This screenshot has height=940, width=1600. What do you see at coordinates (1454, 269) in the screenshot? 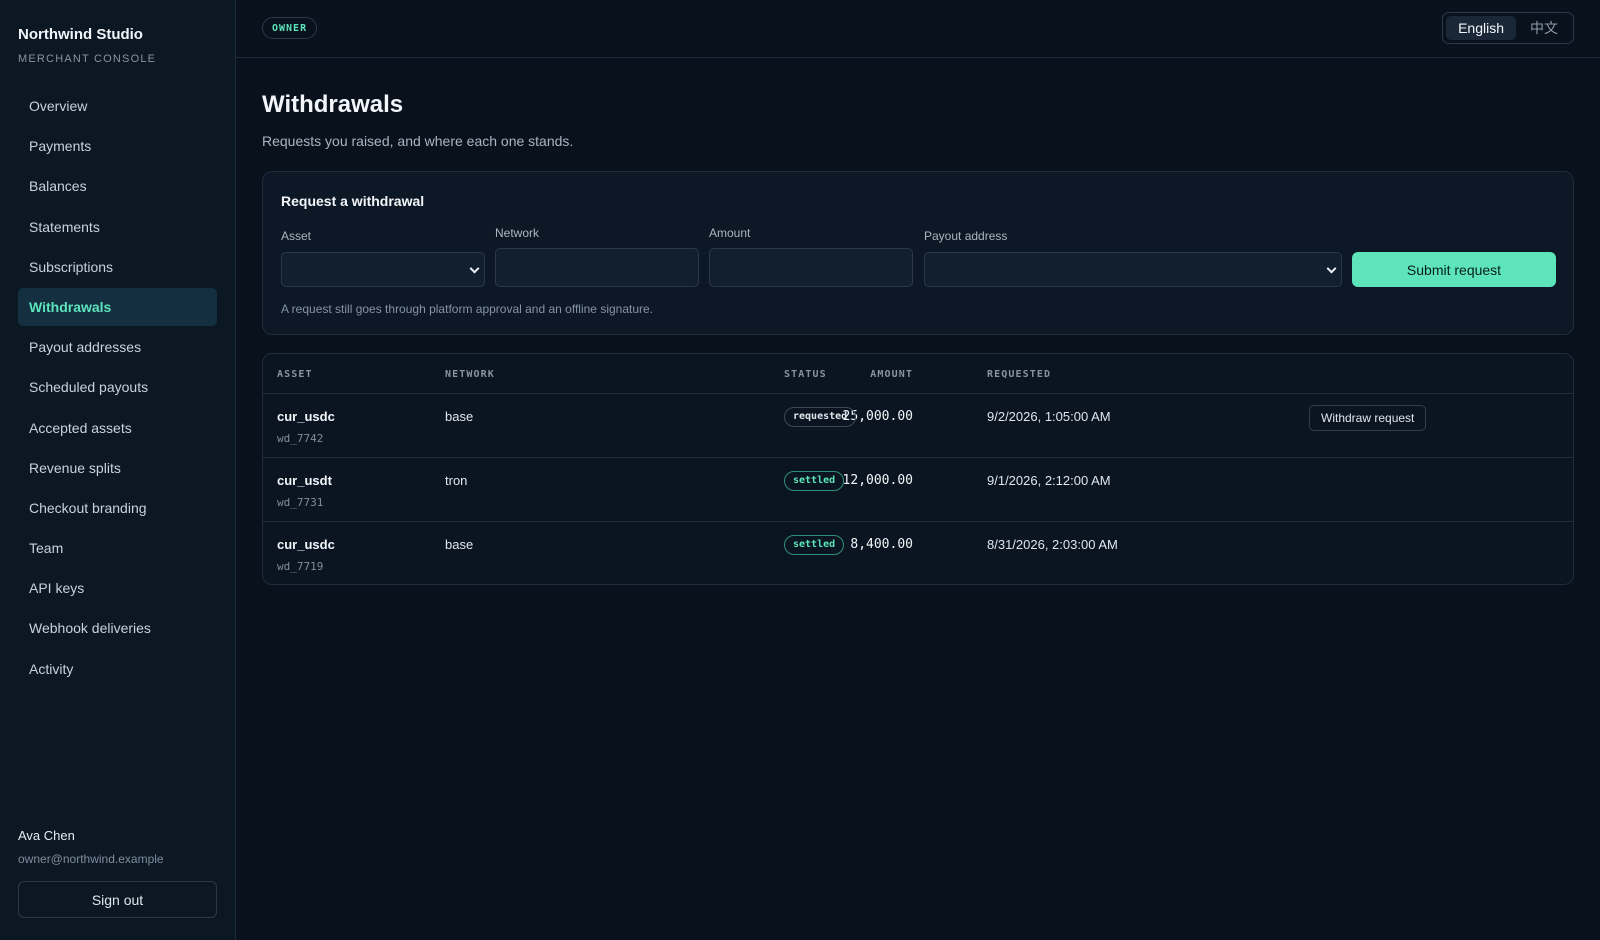
I see `submit-request-button: Submit request` at bounding box center [1454, 269].